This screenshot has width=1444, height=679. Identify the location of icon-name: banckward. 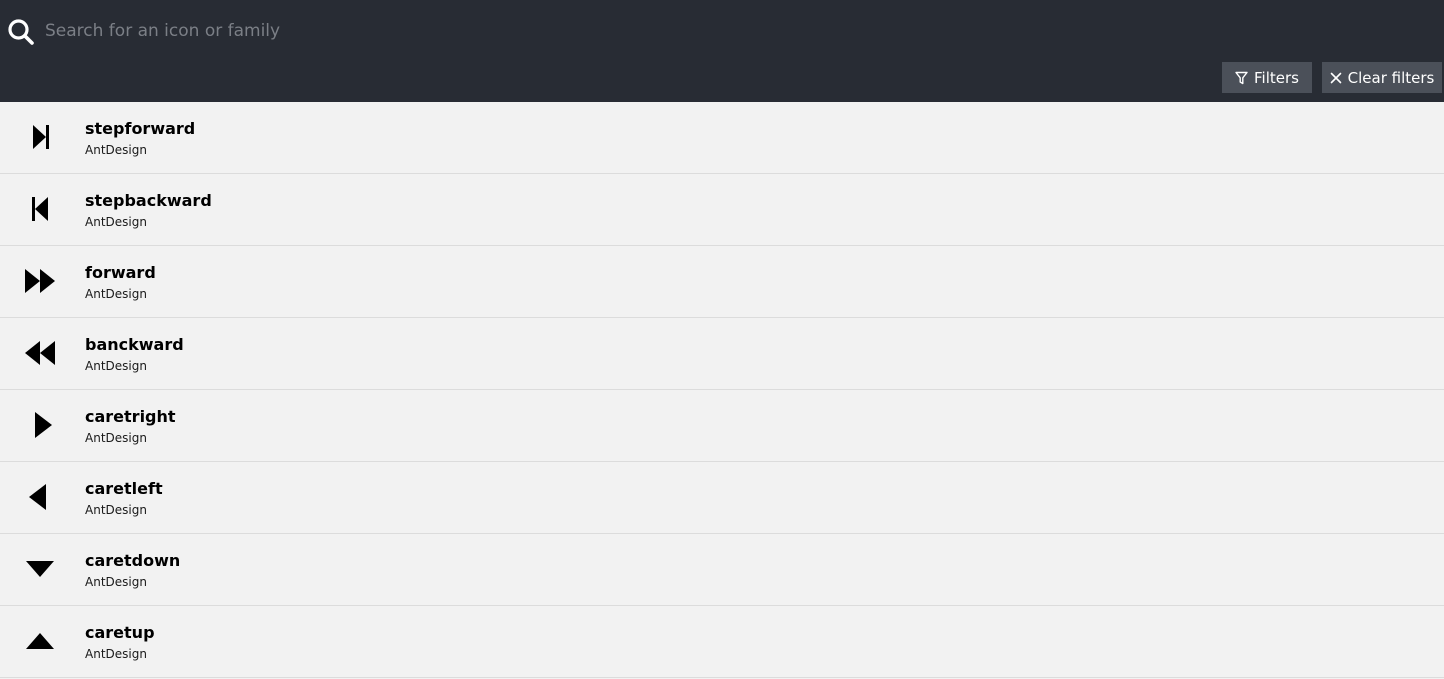
(134, 344).